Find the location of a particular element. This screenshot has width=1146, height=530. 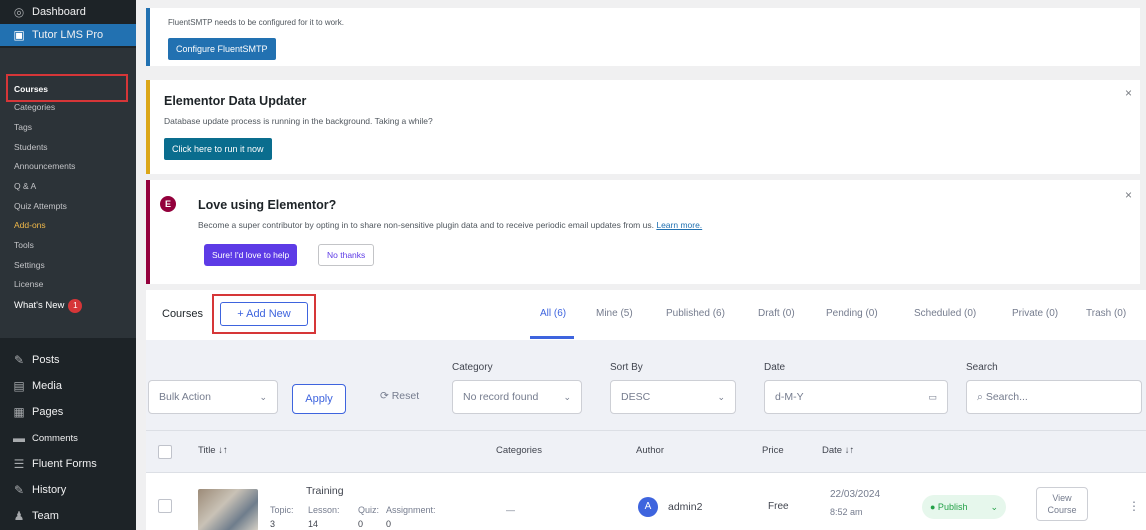

column-price: Price is located at coordinates (773, 450).